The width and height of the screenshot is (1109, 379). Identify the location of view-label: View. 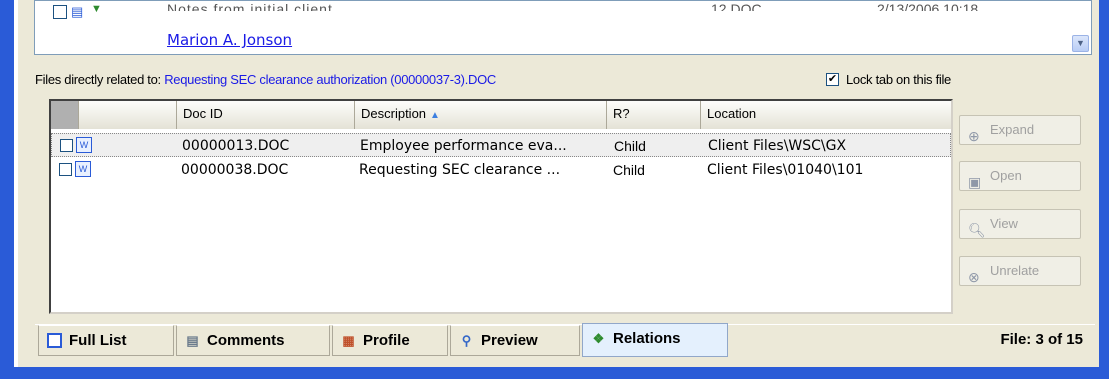
(1004, 223).